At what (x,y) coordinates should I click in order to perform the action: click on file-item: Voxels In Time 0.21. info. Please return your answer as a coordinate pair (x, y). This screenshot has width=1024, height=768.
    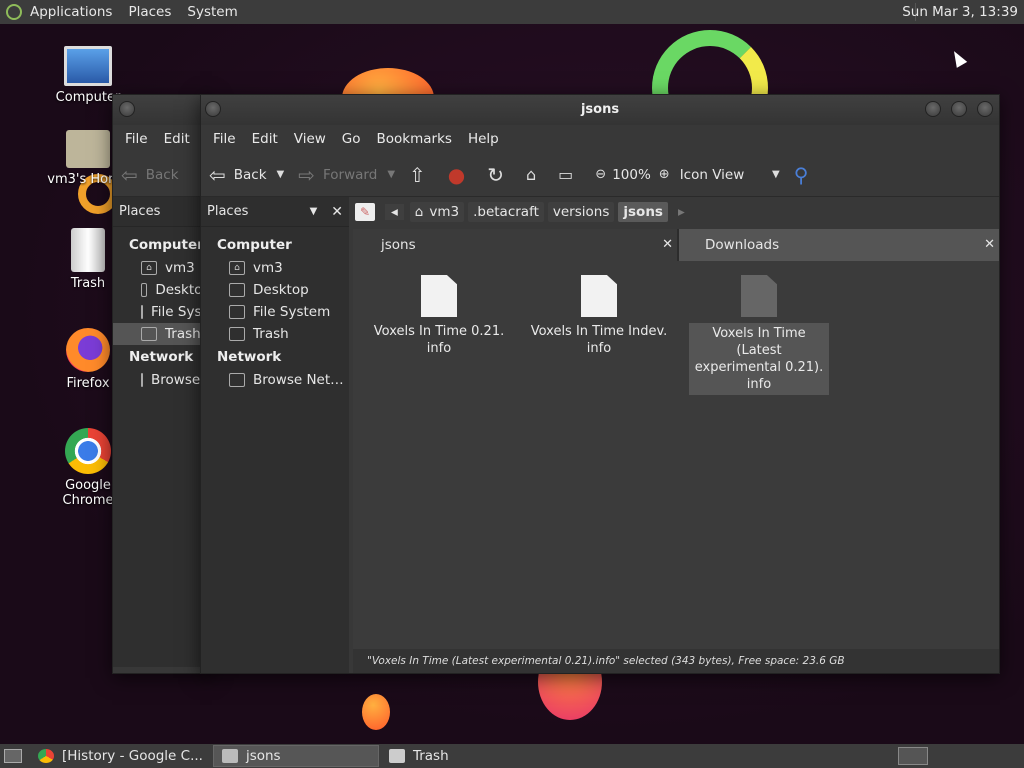
    Looking at the image, I should click on (439, 316).